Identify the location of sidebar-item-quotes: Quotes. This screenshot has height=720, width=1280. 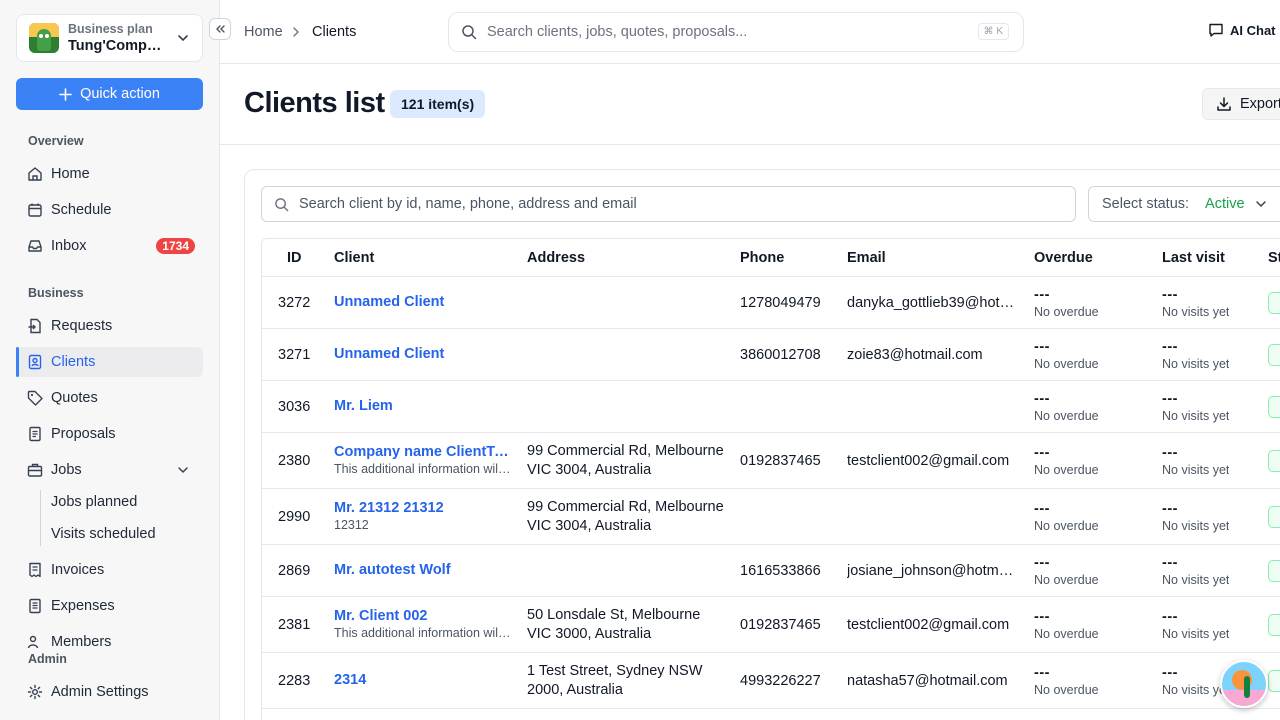
(109, 398).